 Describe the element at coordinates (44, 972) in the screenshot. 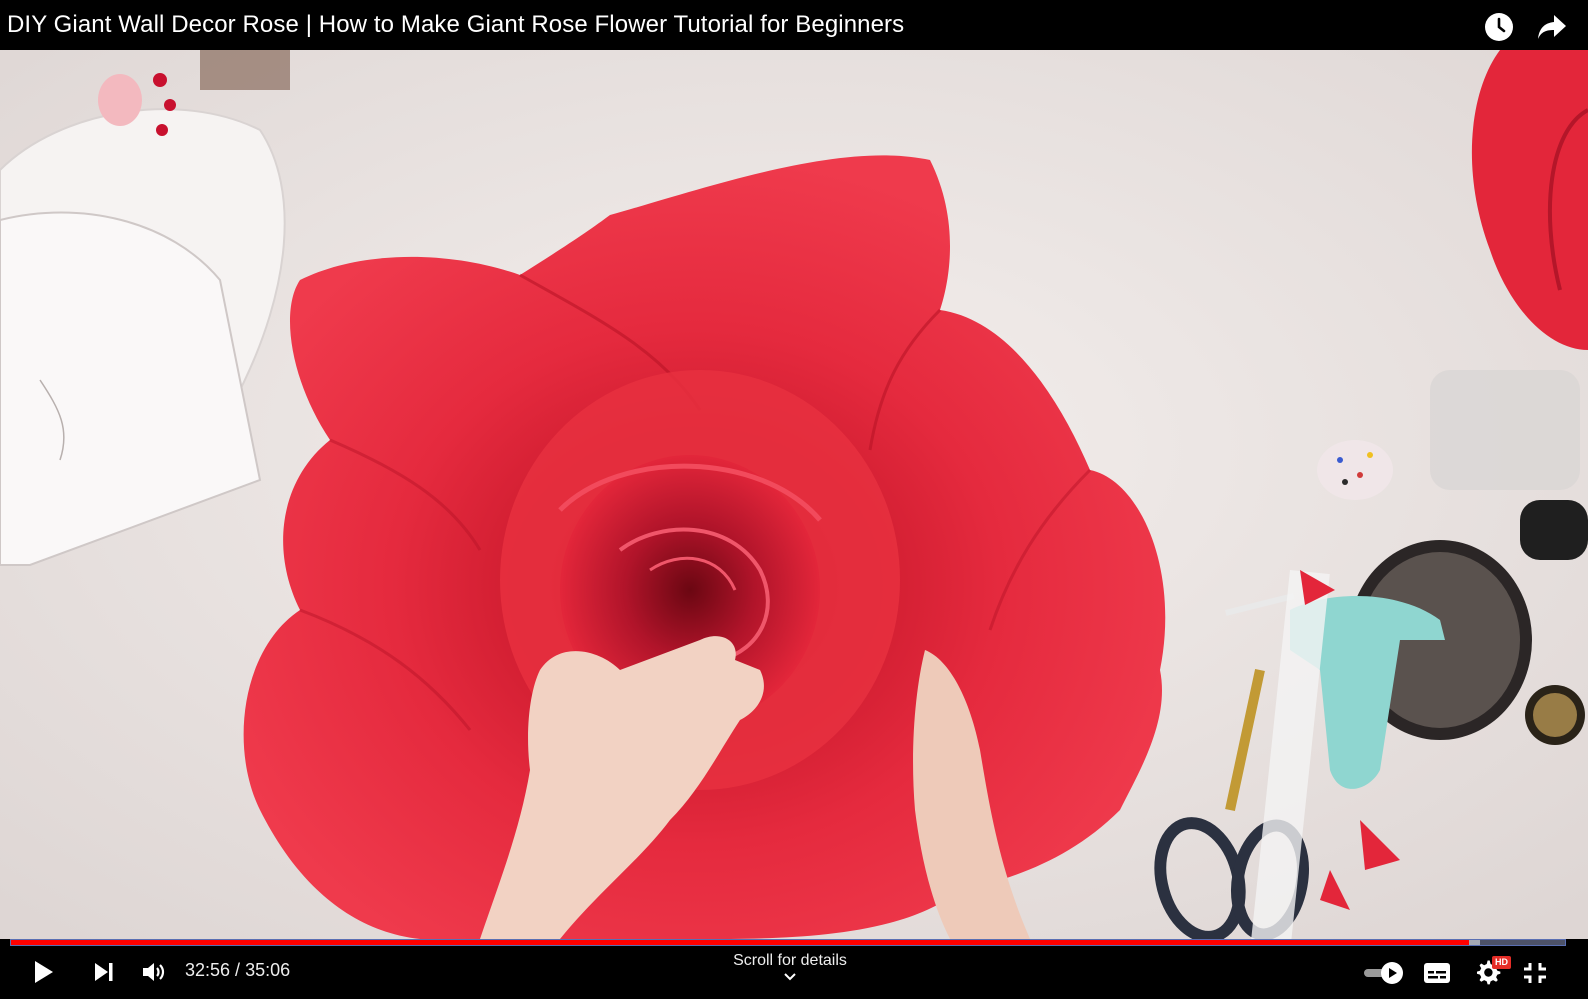

I see `play-icon` at that location.